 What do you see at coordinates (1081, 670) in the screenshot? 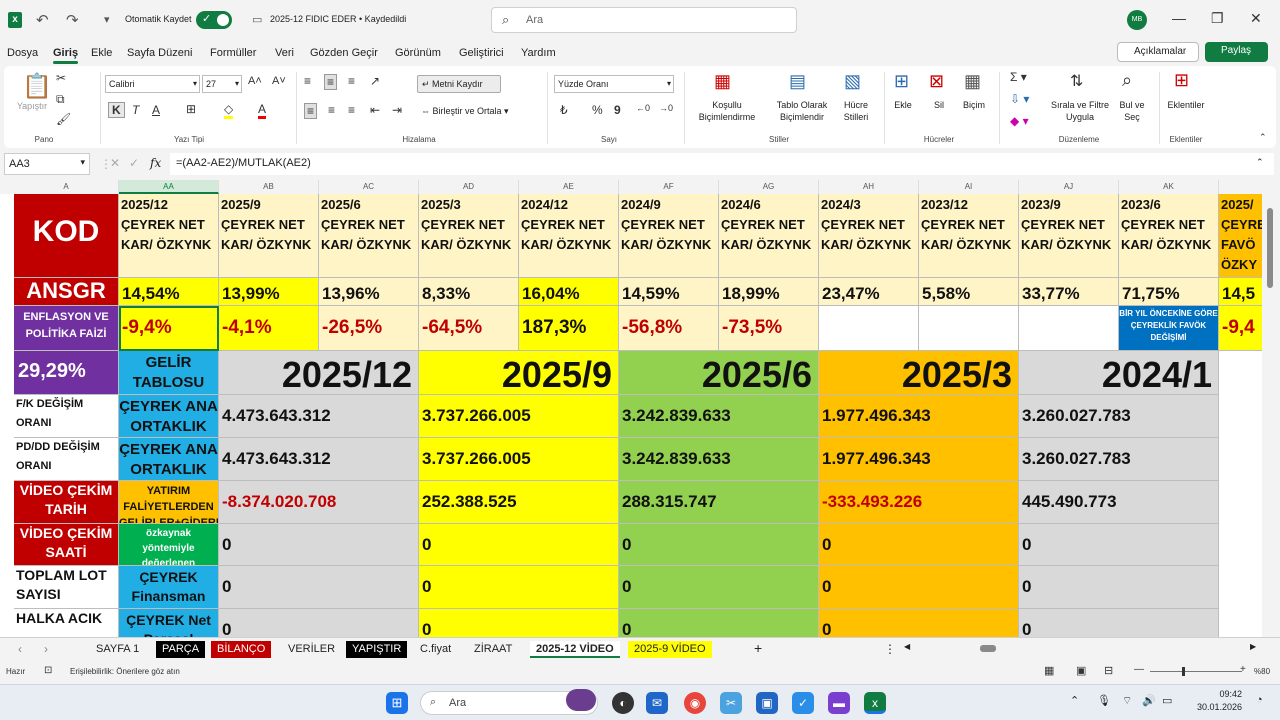
I see `page-layout-icon: ▣` at bounding box center [1081, 670].